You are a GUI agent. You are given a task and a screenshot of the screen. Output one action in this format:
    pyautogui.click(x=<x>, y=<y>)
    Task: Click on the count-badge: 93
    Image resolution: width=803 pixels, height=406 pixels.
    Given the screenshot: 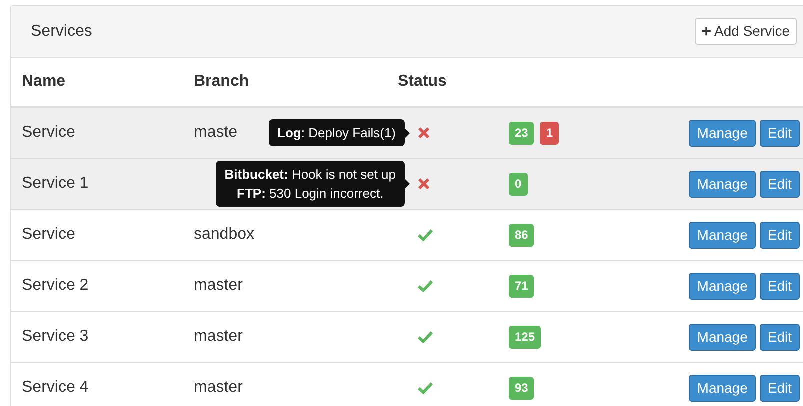 What is the action you would take?
    pyautogui.click(x=521, y=388)
    